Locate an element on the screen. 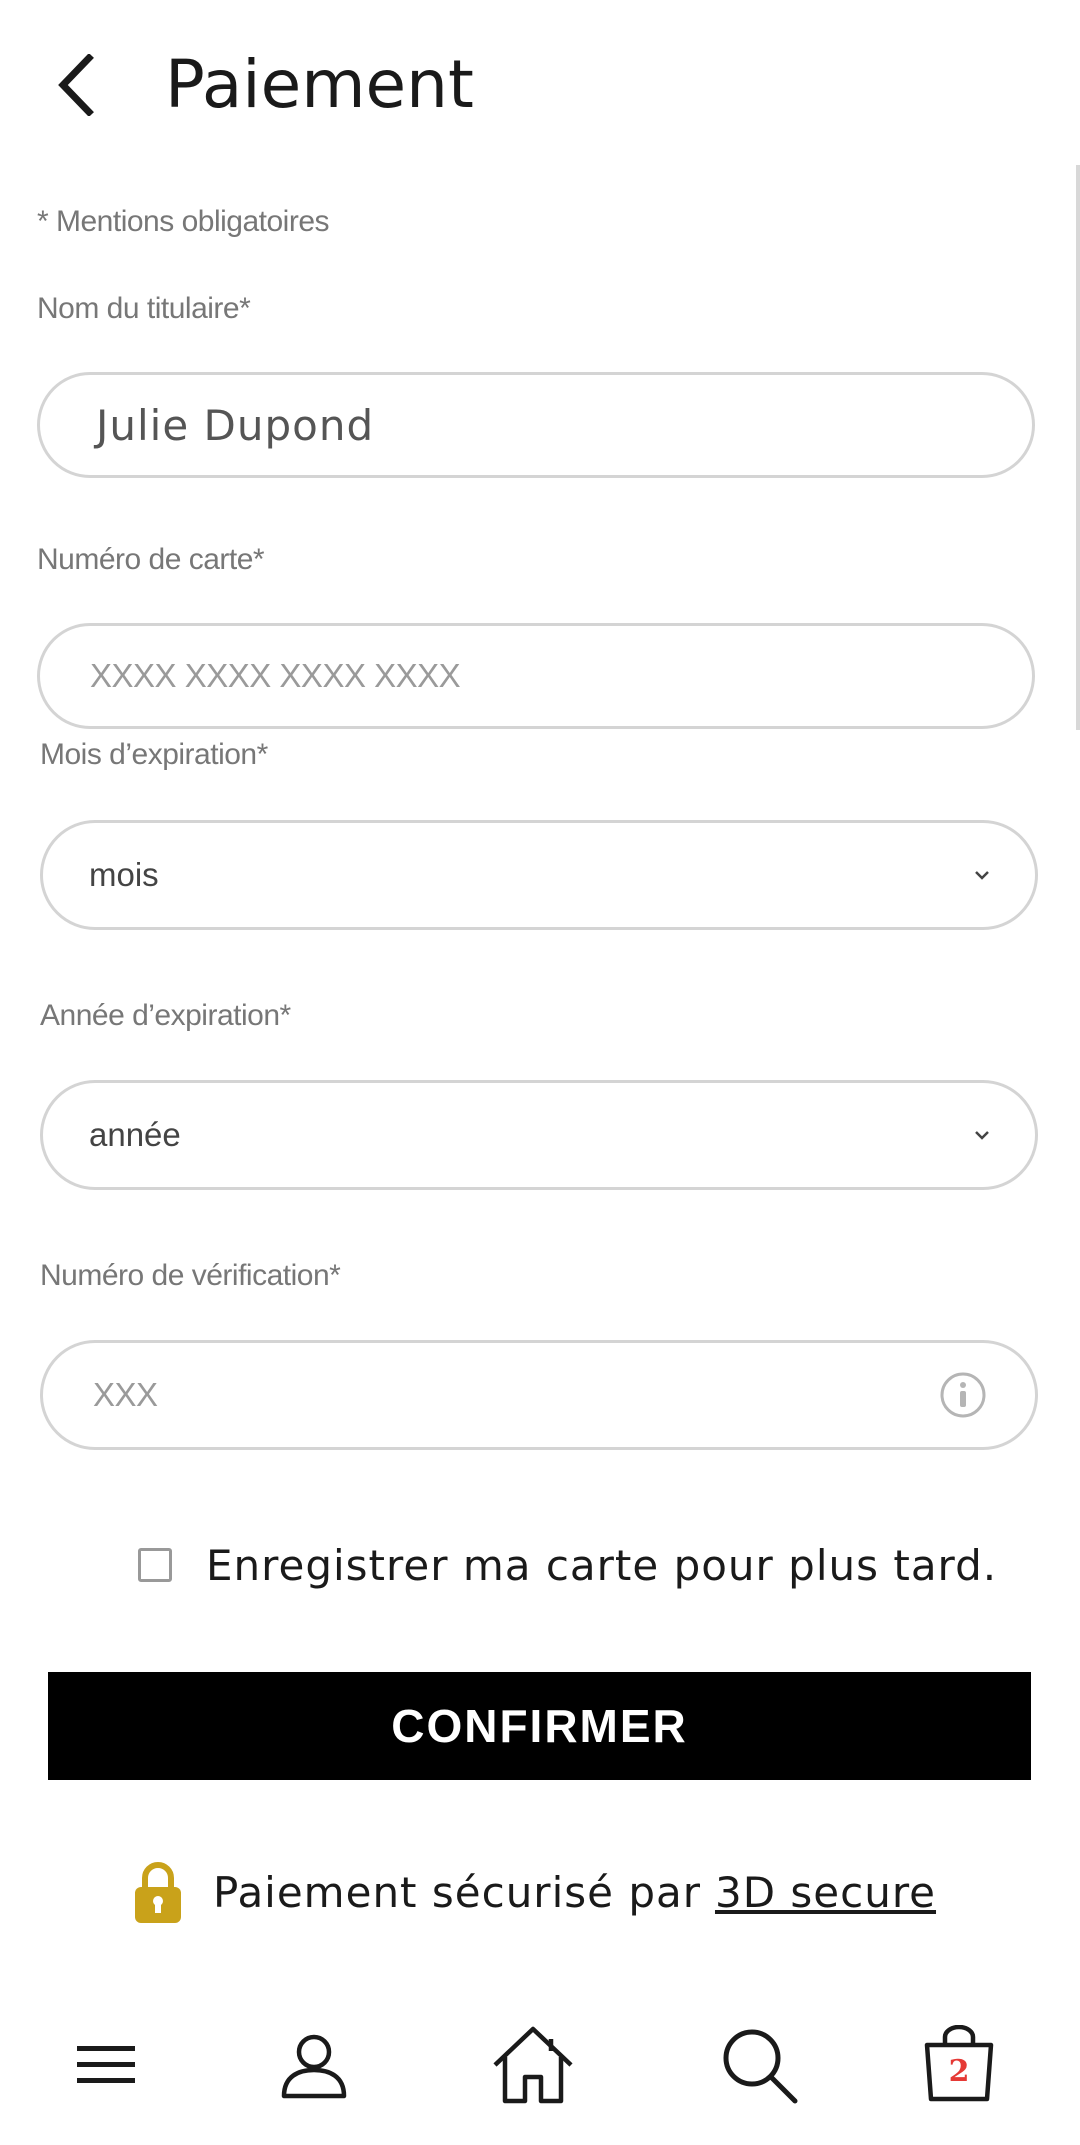  nav-account is located at coordinates (314, 2065).